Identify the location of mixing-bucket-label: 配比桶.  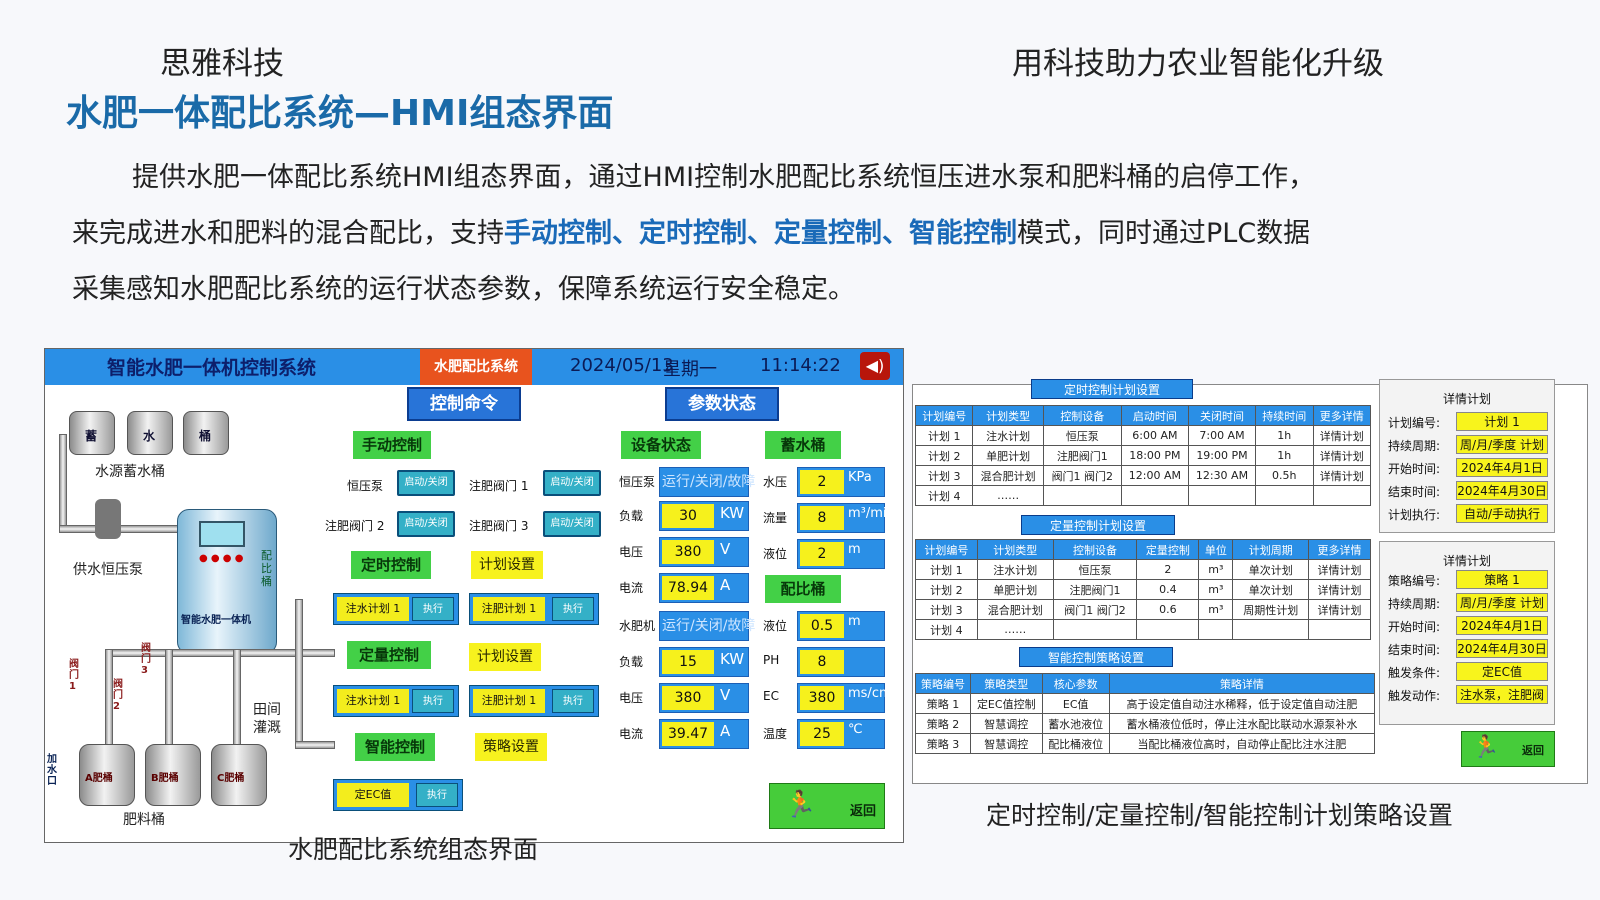
(266, 568).